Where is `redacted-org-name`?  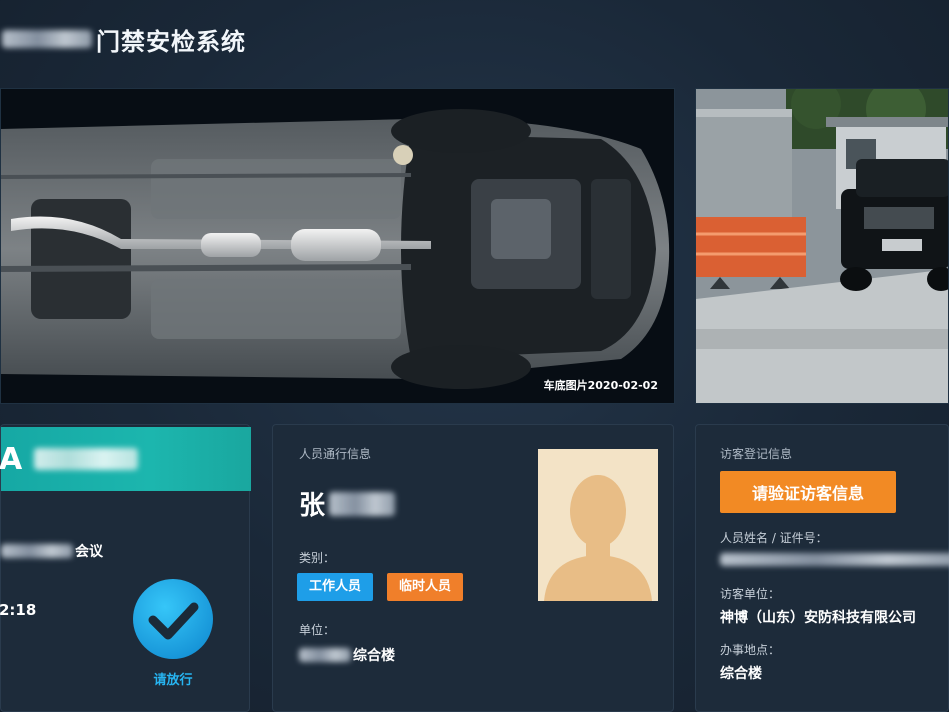 redacted-org-name is located at coordinates (47, 39).